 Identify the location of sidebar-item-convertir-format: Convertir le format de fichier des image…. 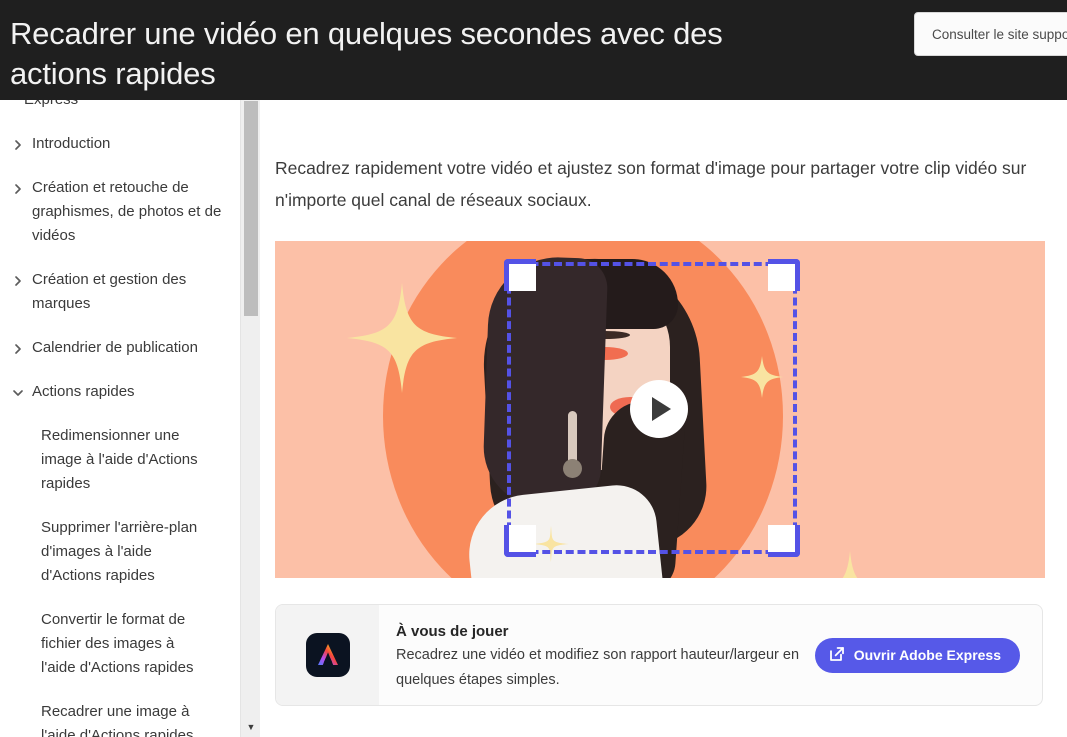
(120, 644).